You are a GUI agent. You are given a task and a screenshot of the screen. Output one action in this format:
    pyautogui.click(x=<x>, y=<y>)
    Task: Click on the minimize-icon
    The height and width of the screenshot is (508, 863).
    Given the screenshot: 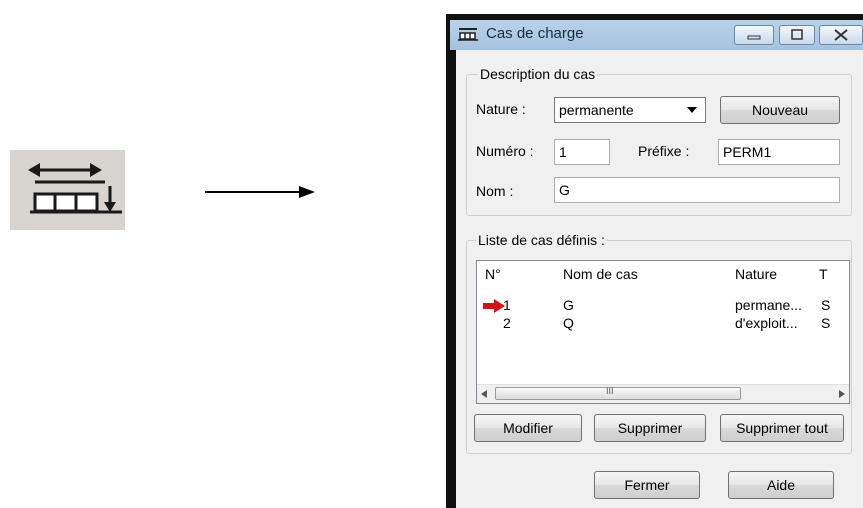 What is the action you would take?
    pyautogui.click(x=754, y=37)
    